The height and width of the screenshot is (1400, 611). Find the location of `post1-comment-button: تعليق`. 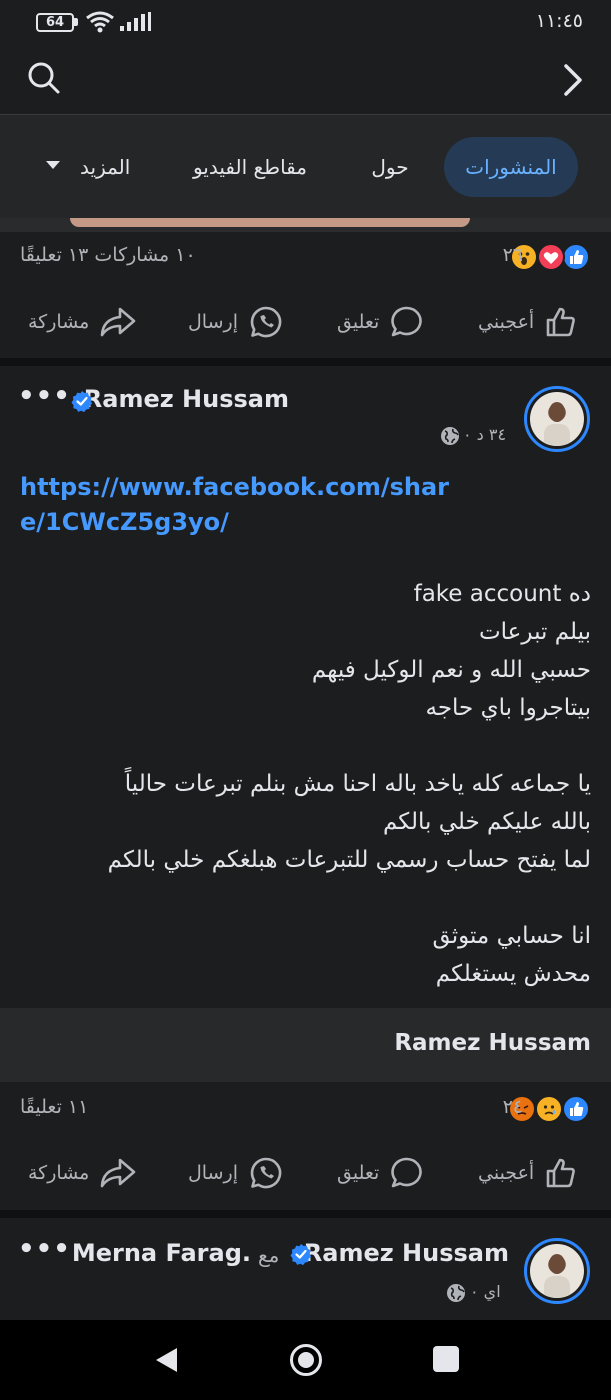

post1-comment-button: تعليق is located at coordinates (381, 322).